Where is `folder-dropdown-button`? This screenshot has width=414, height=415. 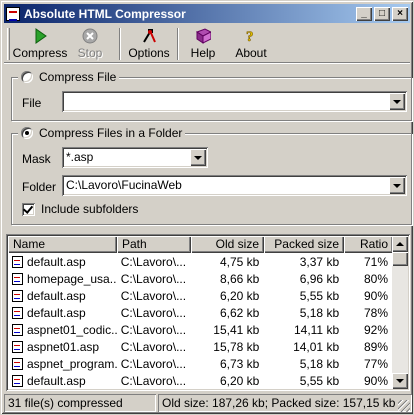 folder-dropdown-button is located at coordinates (397, 185).